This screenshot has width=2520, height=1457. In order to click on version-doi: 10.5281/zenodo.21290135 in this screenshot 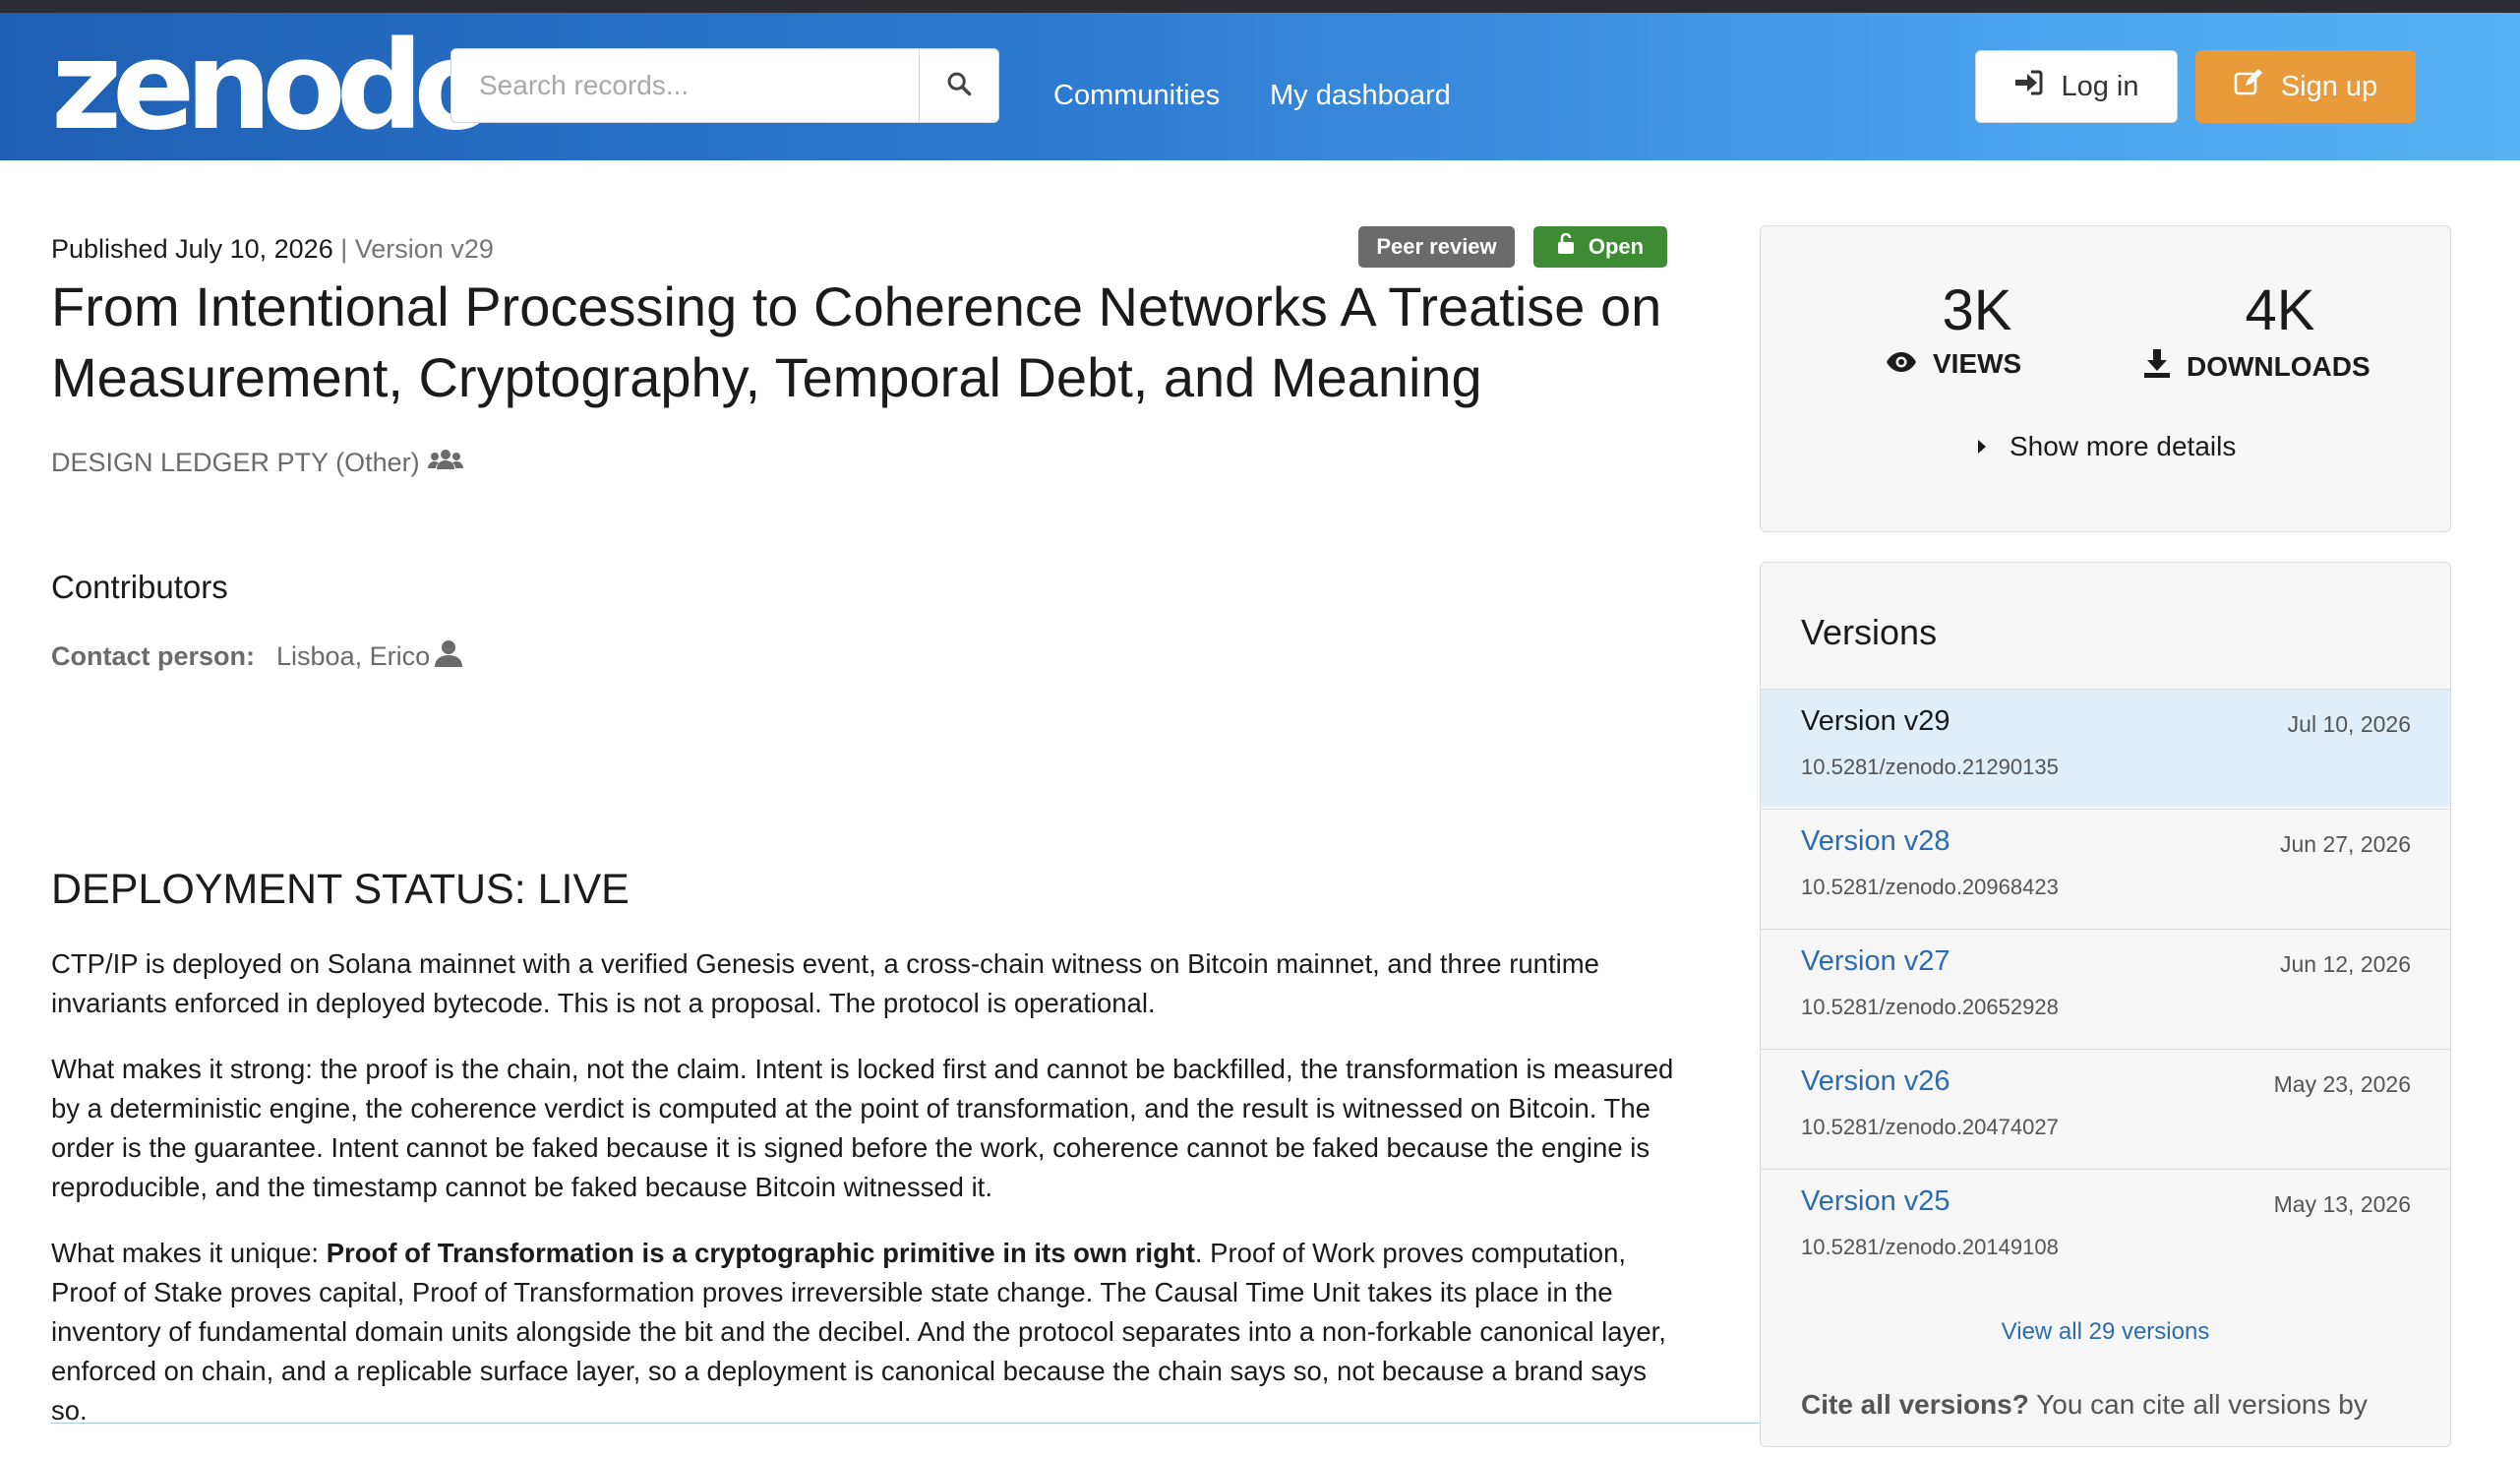, I will do `click(1930, 767)`.